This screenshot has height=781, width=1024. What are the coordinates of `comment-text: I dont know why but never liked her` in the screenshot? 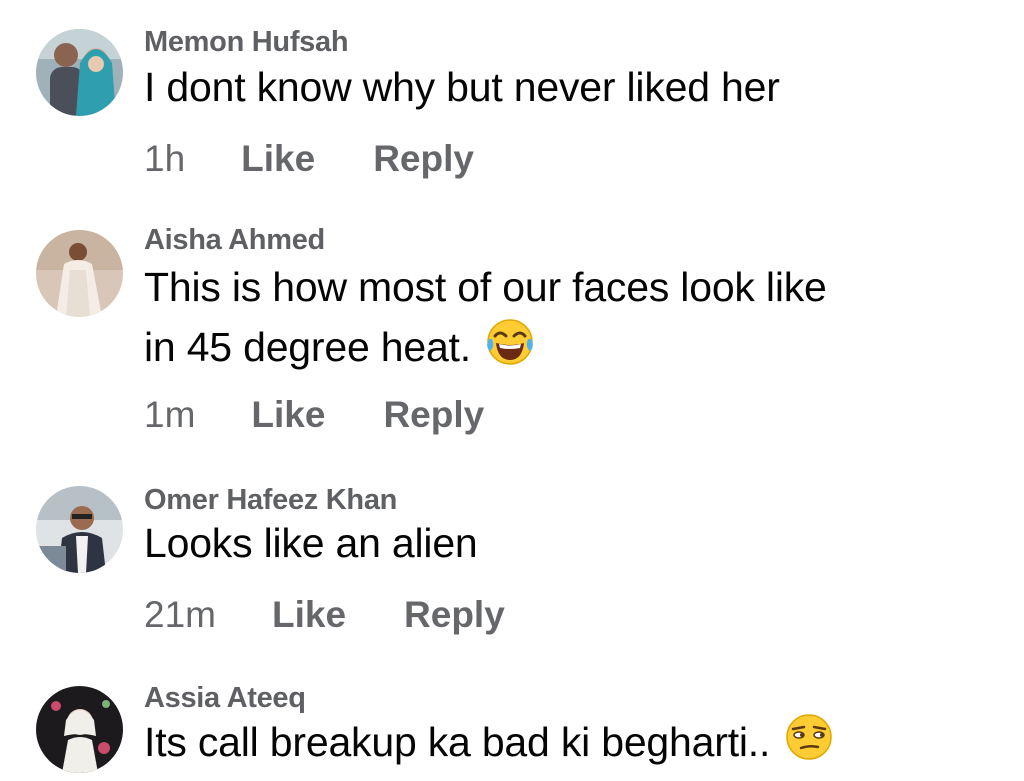 It's located at (462, 87).